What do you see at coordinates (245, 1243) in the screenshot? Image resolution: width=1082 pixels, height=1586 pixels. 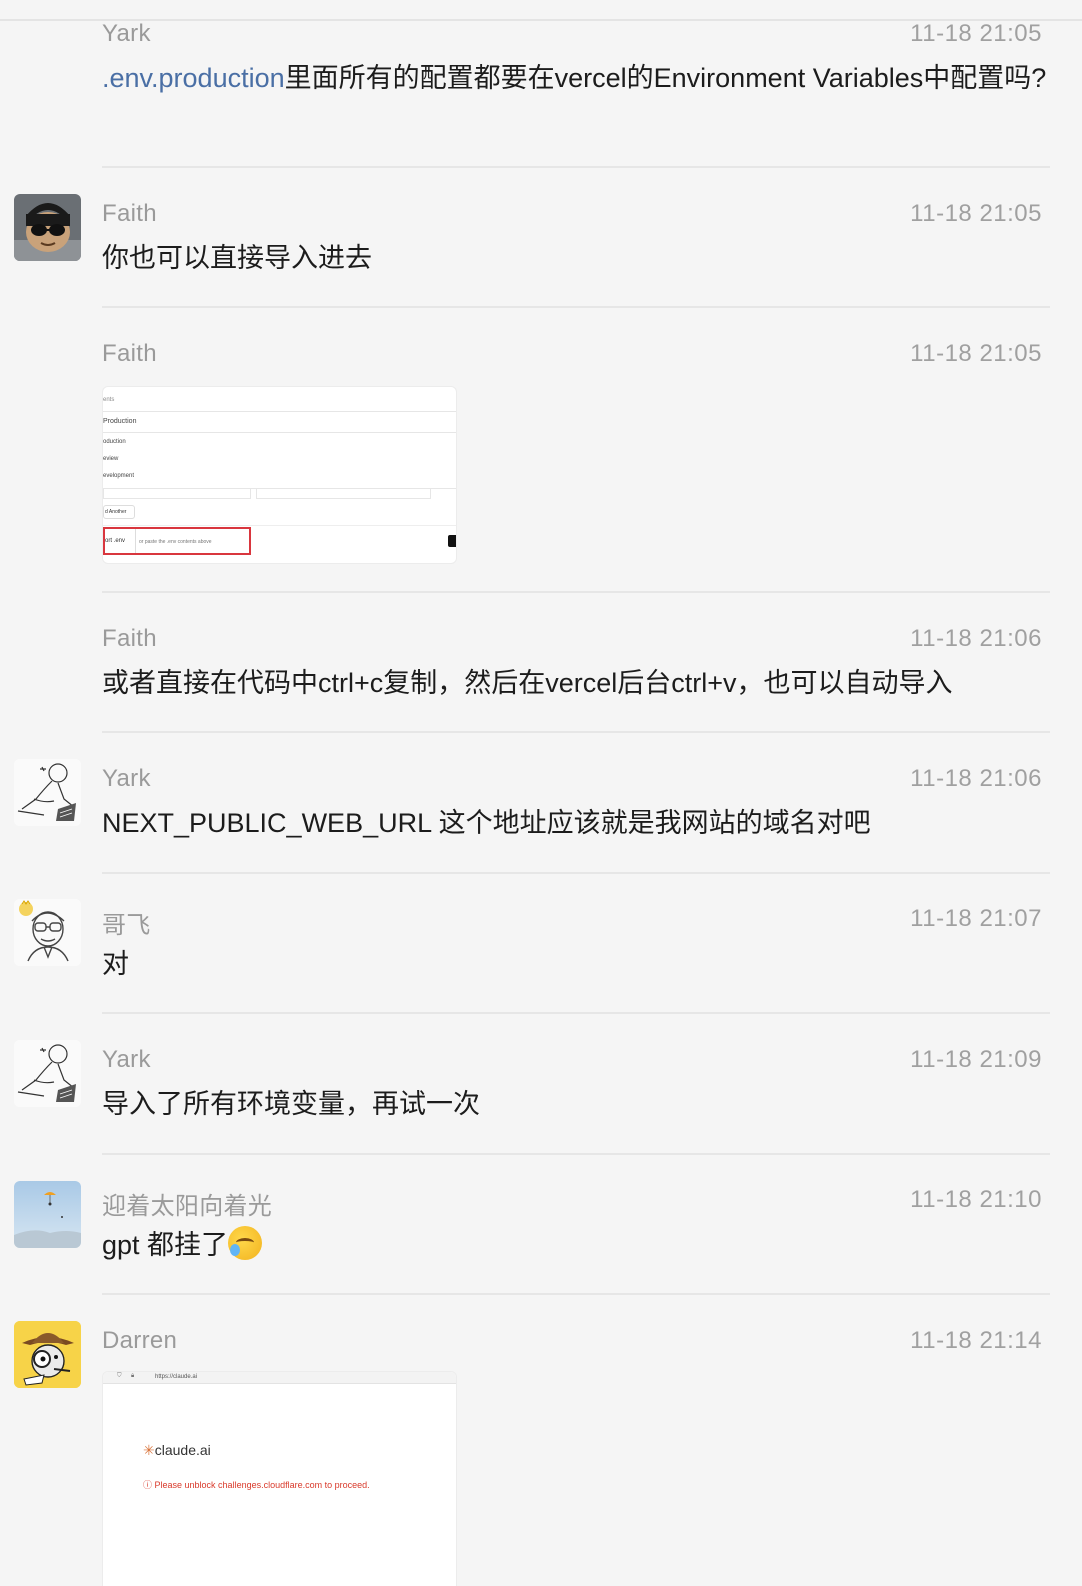 I see `laughing-crying-emoji-icon` at bounding box center [245, 1243].